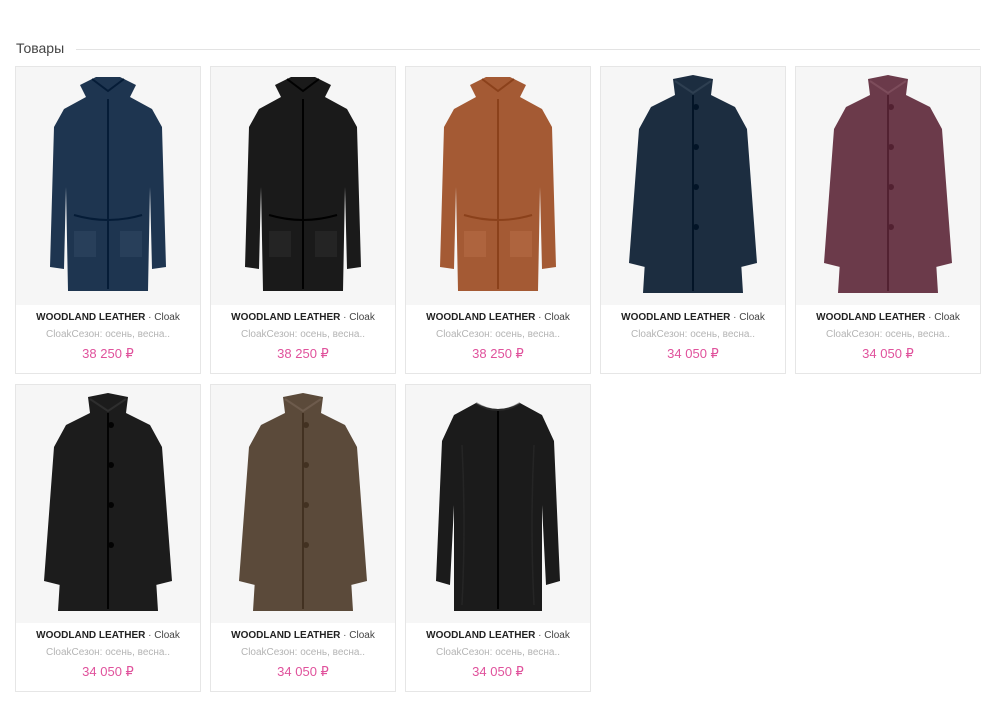  I want to click on section-divider, so click(528, 49).